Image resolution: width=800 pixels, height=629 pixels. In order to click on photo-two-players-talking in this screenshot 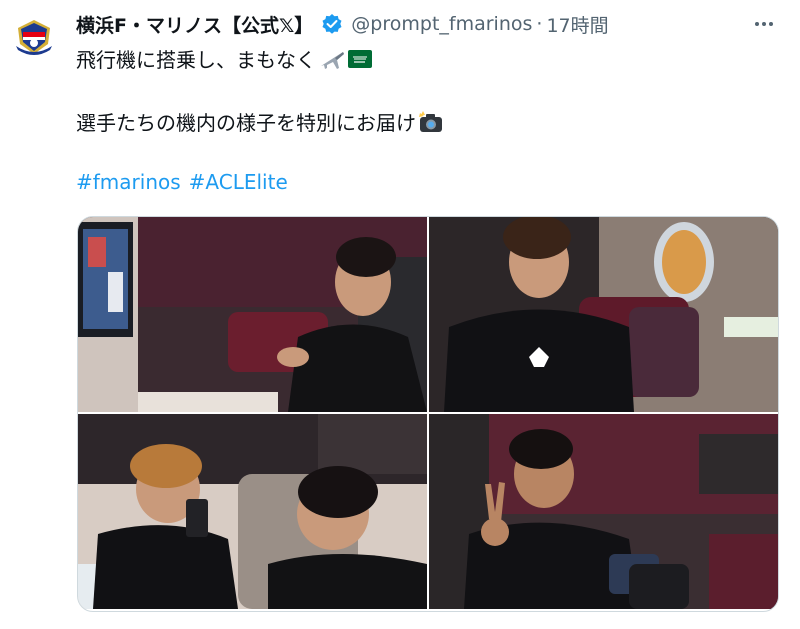, I will do `click(252, 511)`.